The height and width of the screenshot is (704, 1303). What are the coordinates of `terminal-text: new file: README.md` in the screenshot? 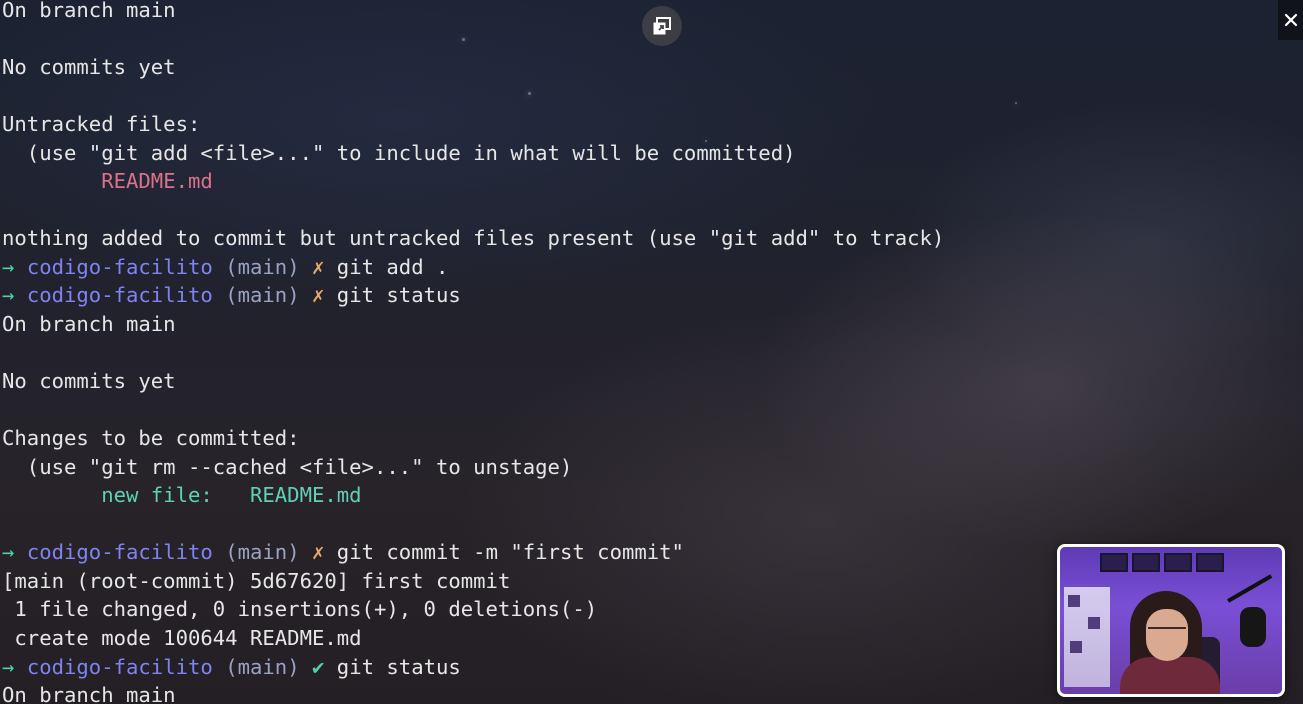 It's located at (231, 495).